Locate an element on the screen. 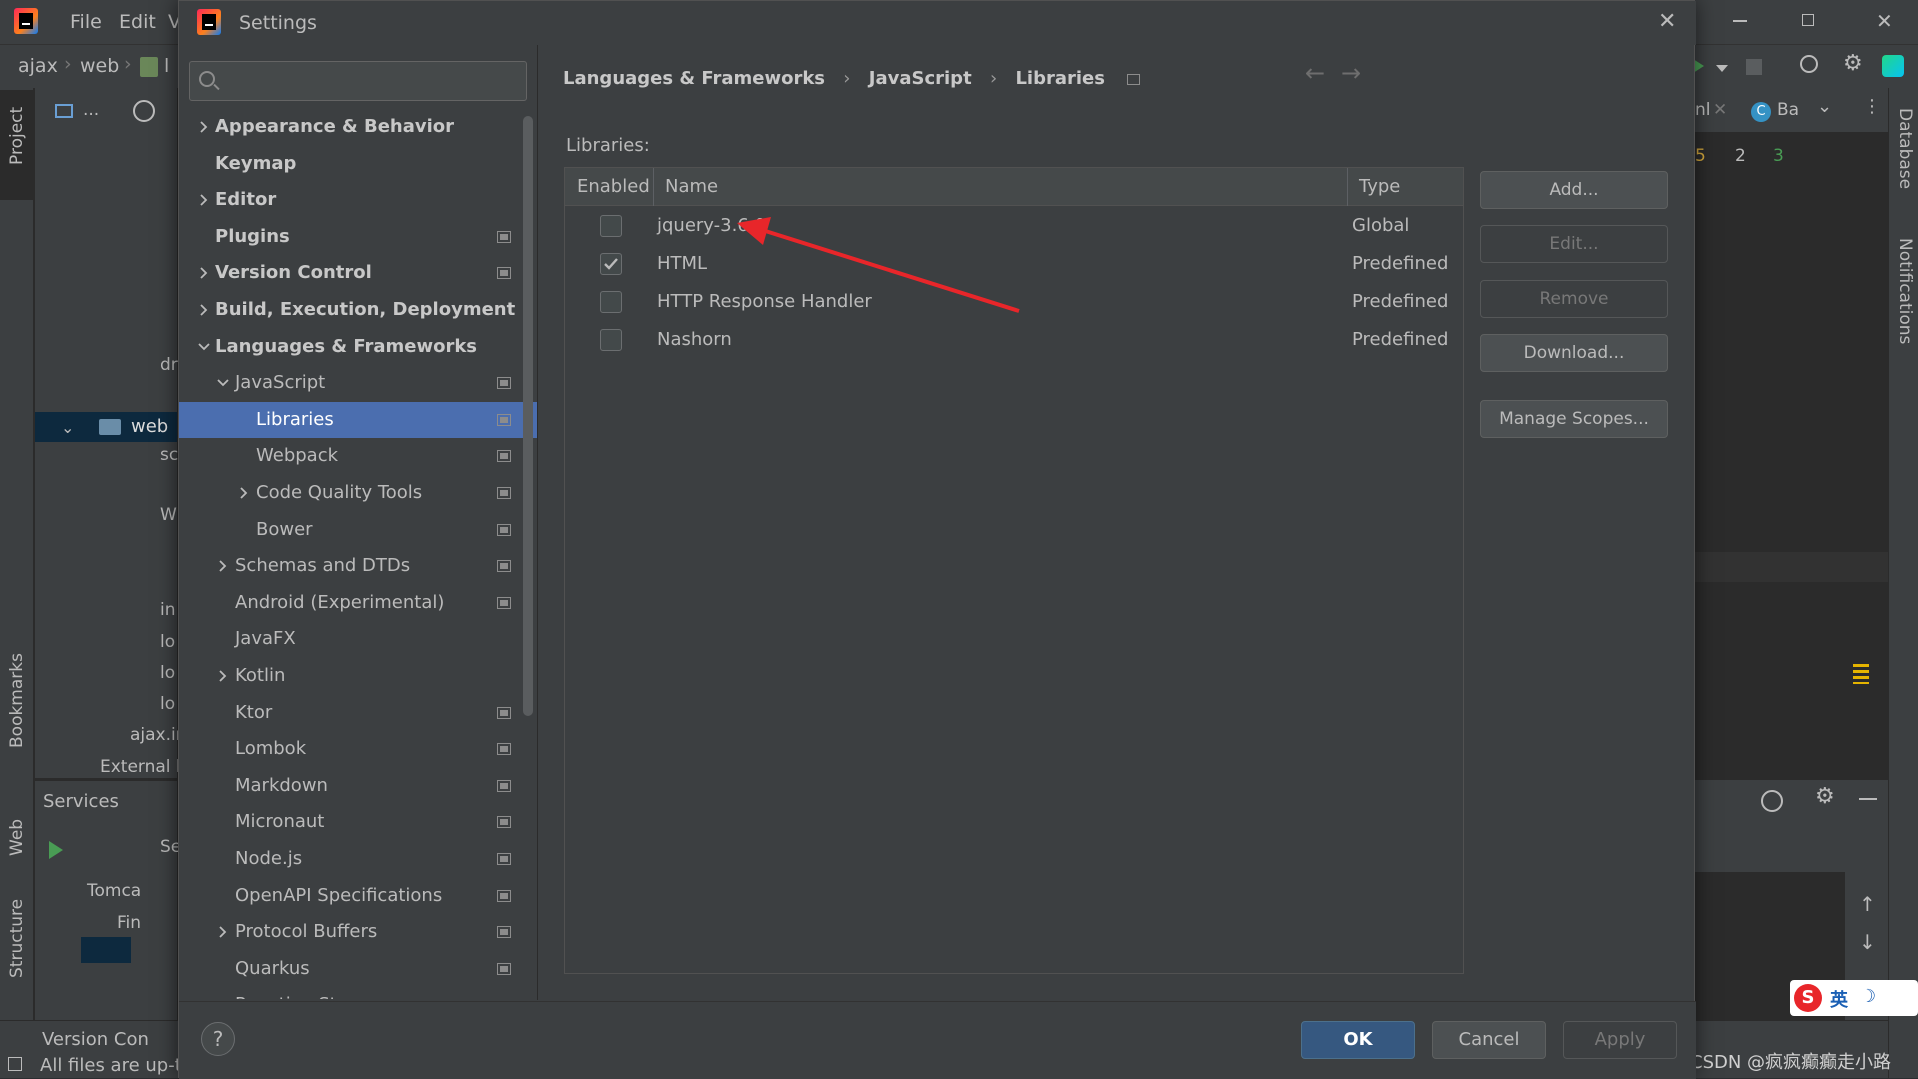  settings-tree-item-plugins: Plugins is located at coordinates (358, 237).